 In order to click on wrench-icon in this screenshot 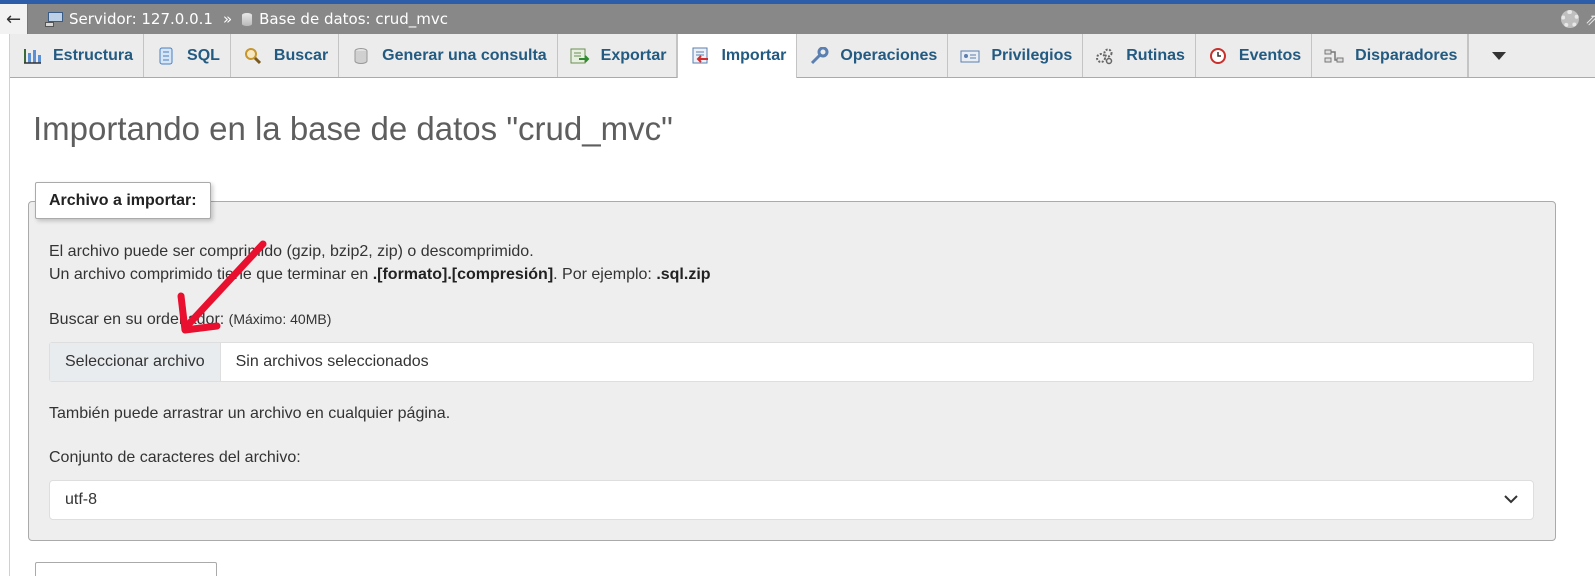, I will do `click(819, 55)`.